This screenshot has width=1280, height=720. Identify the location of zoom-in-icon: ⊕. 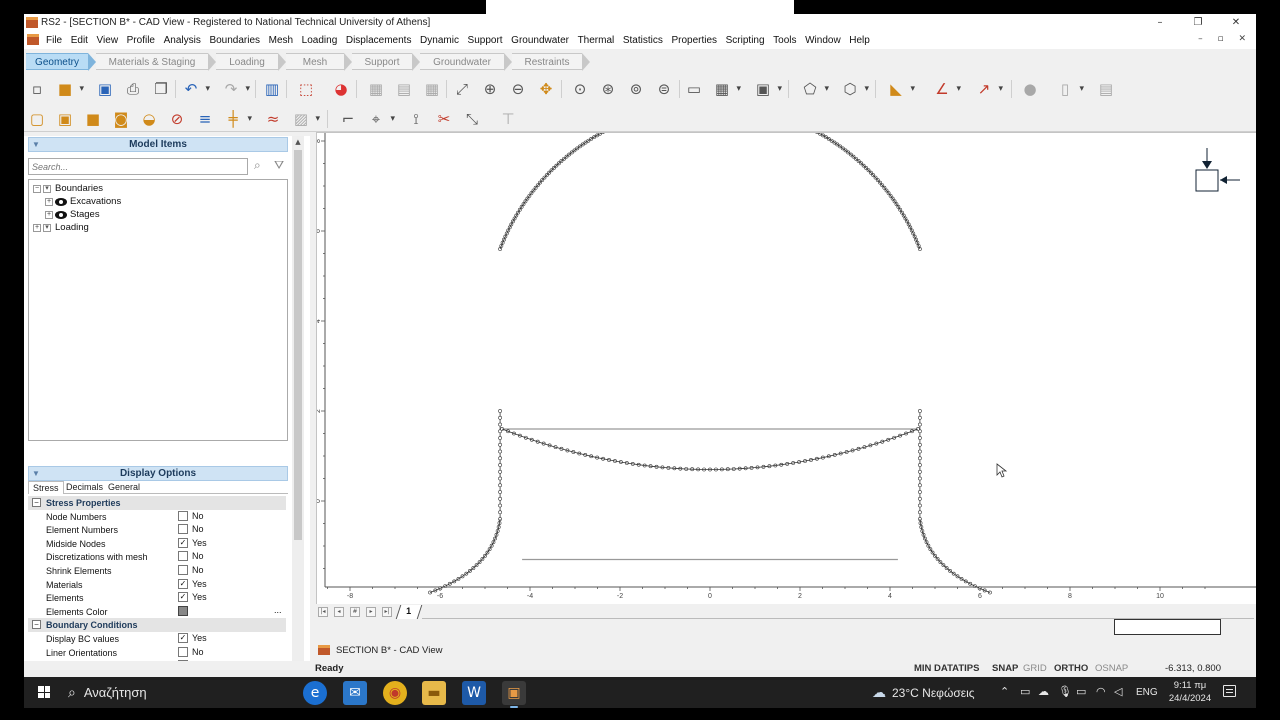
(490, 89).